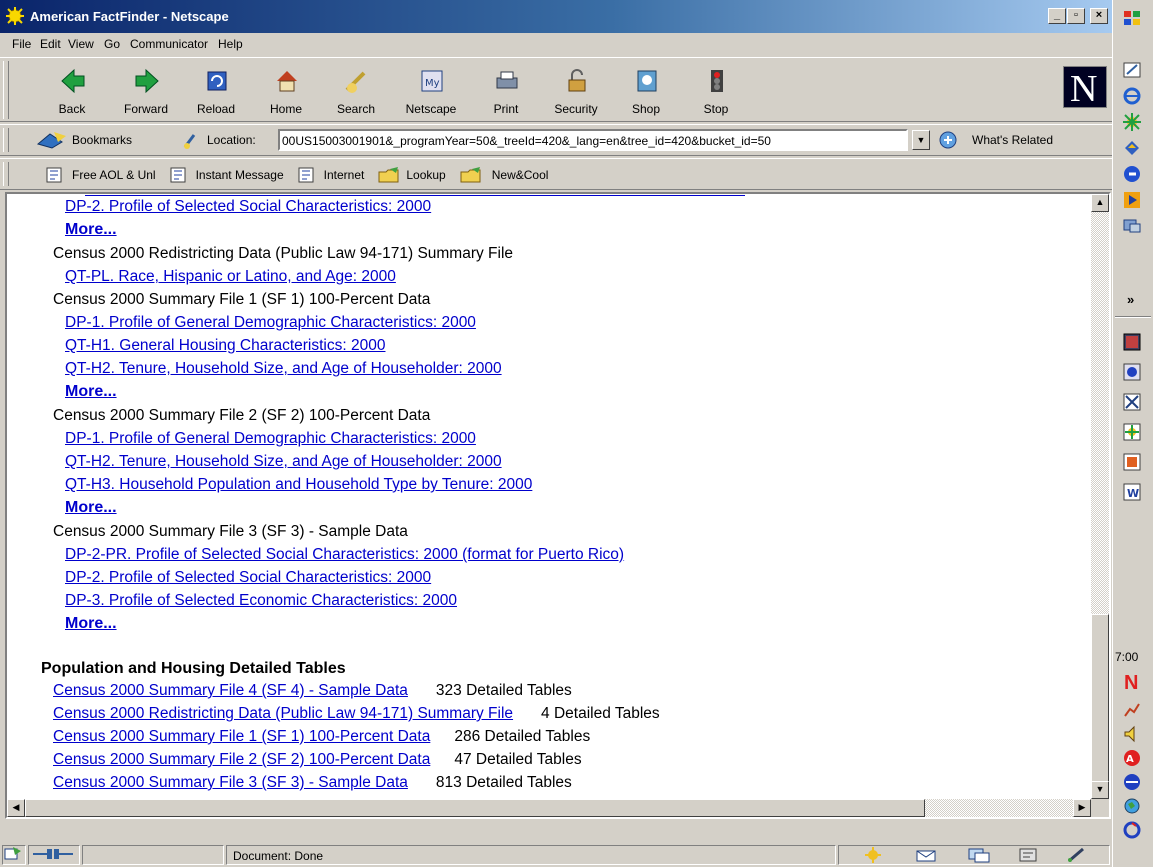  What do you see at coordinates (192, 141) in the screenshot?
I see `location-pin-icon` at bounding box center [192, 141].